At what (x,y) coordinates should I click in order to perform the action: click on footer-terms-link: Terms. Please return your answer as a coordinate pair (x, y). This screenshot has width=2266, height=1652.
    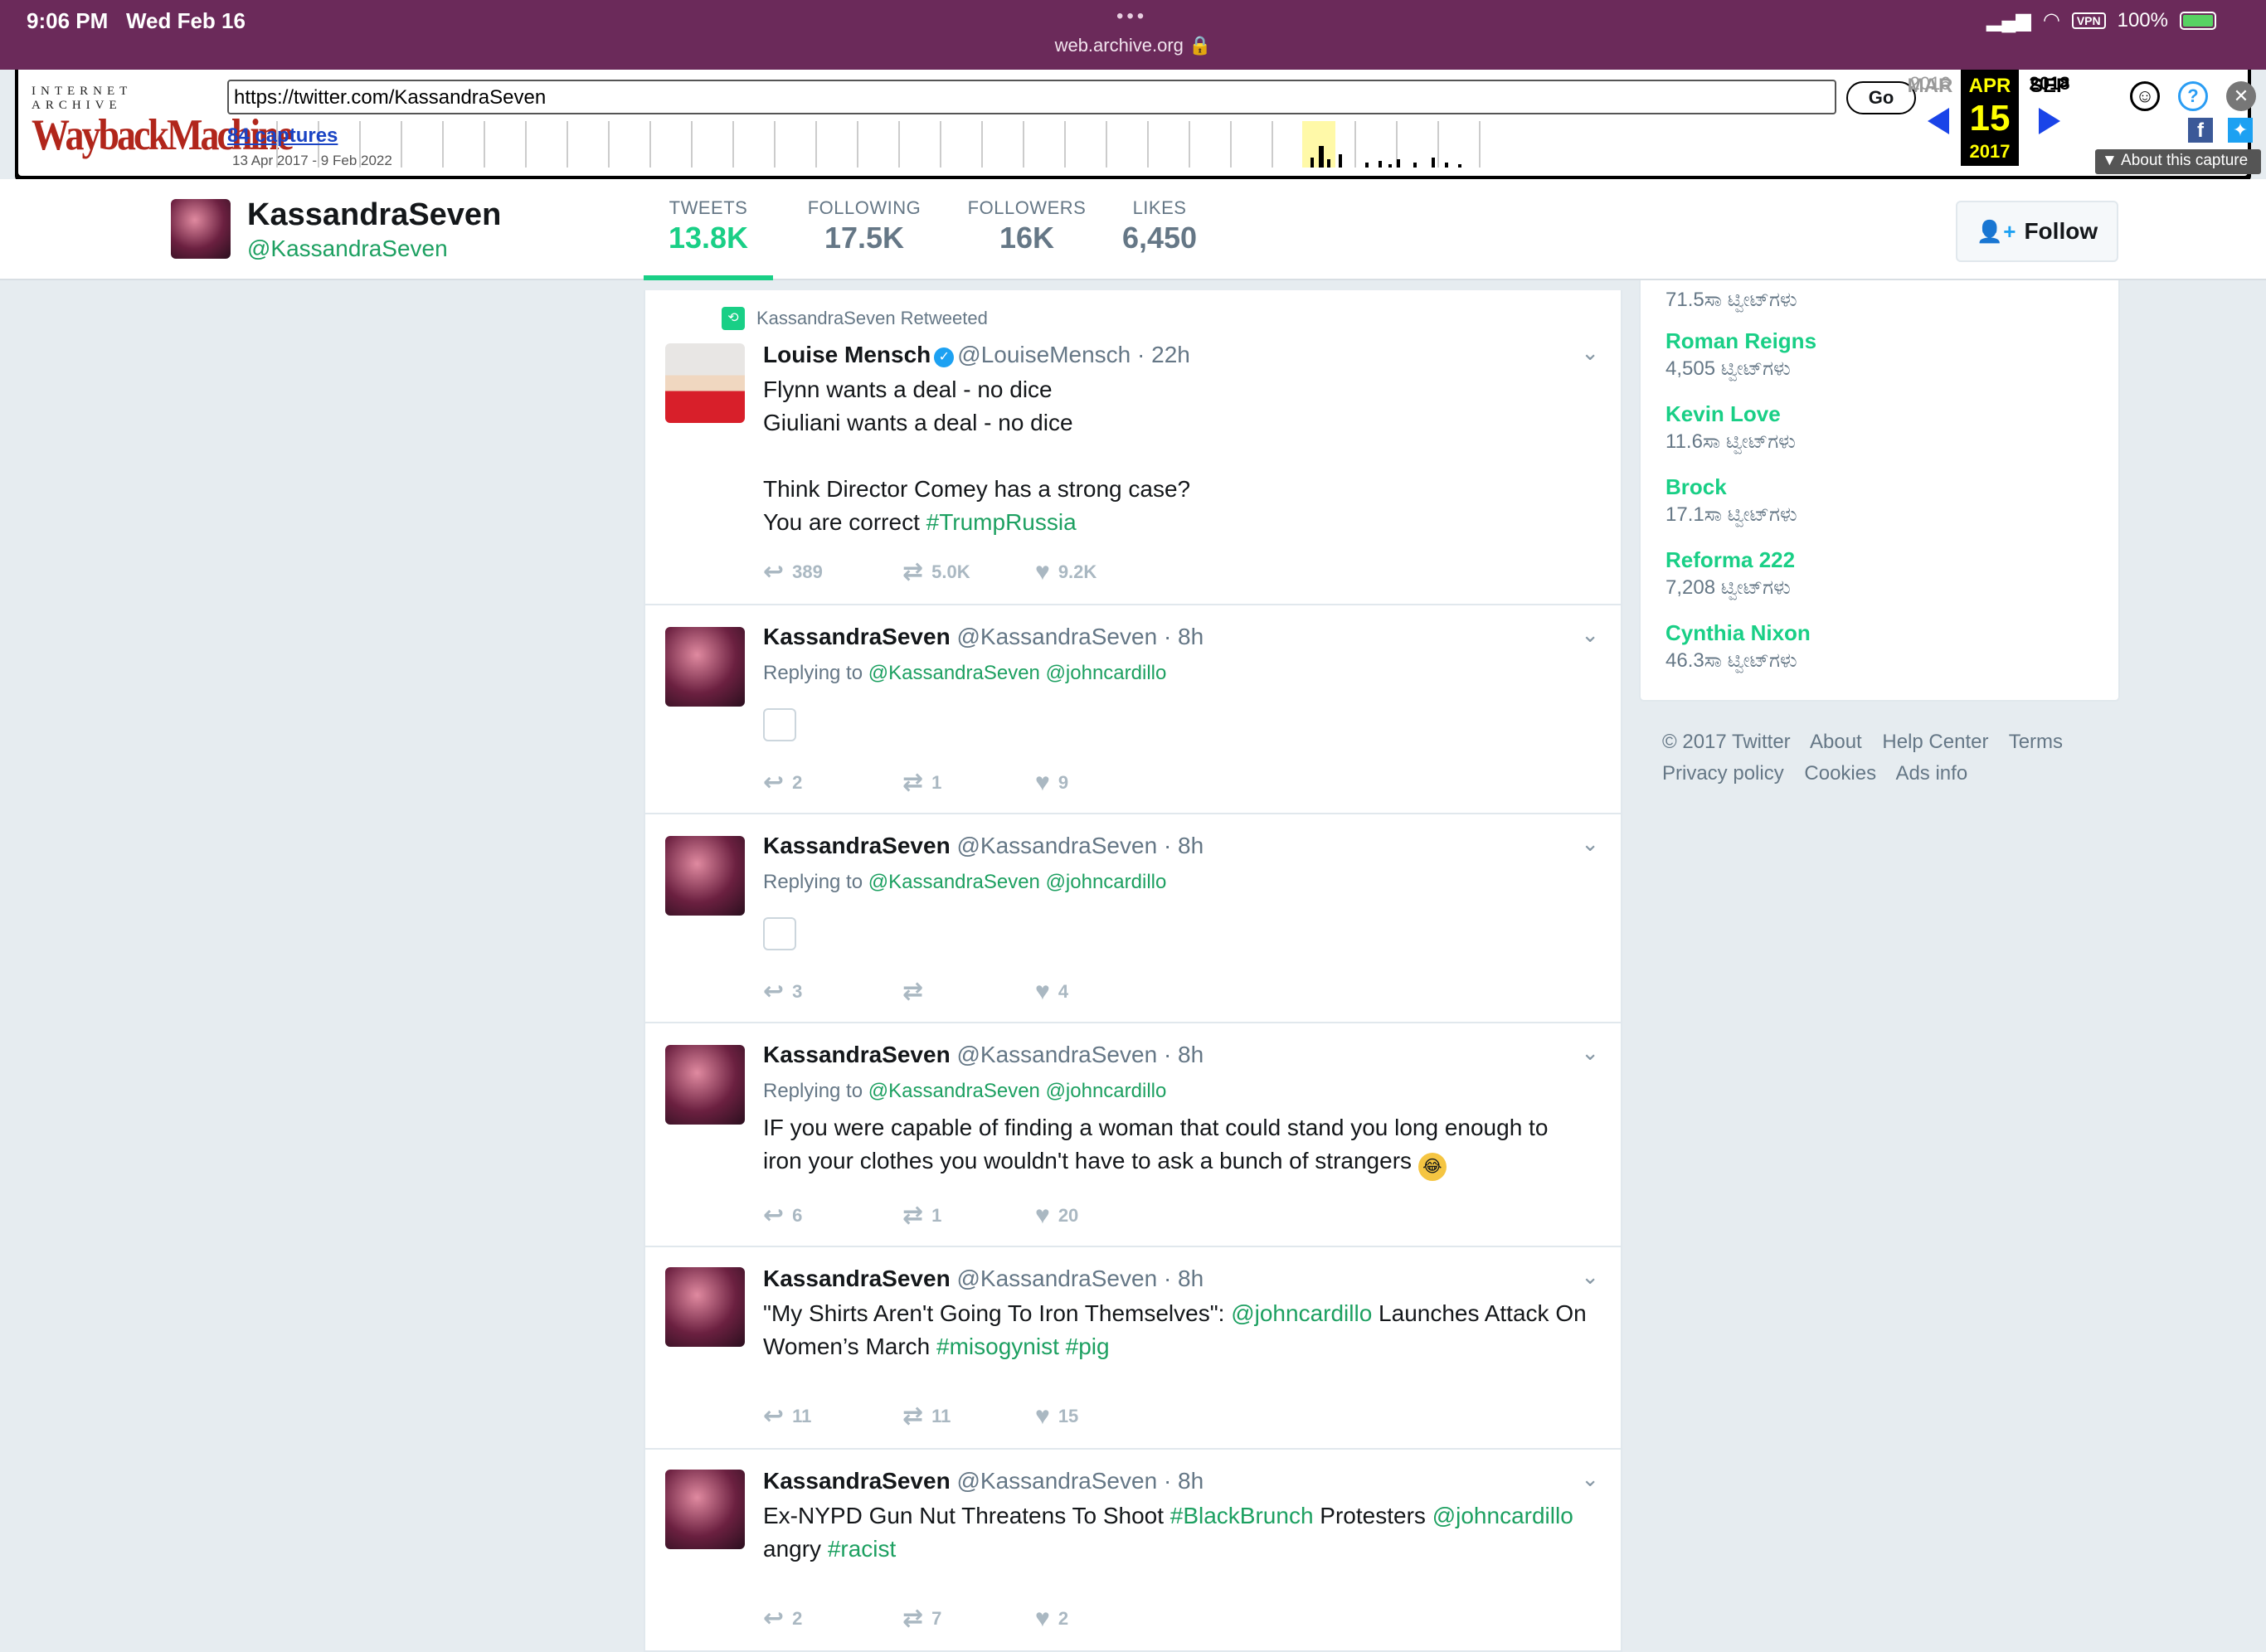
    Looking at the image, I should click on (2036, 742).